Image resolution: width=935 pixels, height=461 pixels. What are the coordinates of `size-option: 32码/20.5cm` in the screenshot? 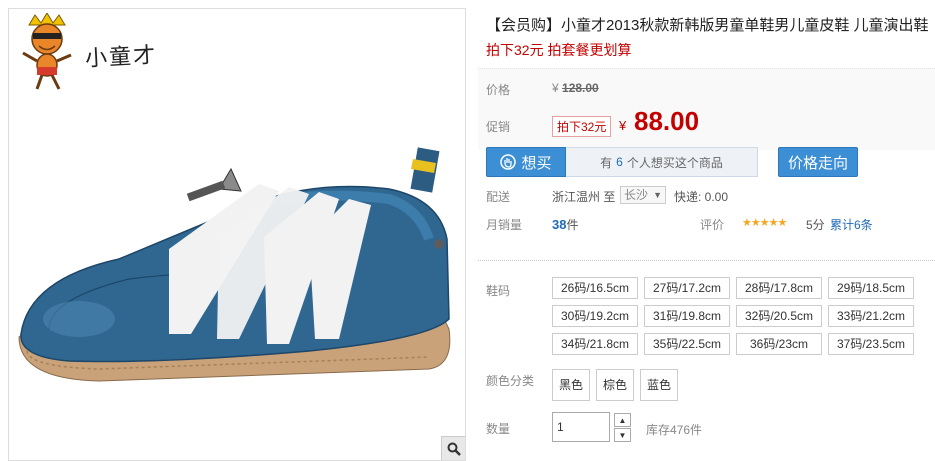 It's located at (779, 316).